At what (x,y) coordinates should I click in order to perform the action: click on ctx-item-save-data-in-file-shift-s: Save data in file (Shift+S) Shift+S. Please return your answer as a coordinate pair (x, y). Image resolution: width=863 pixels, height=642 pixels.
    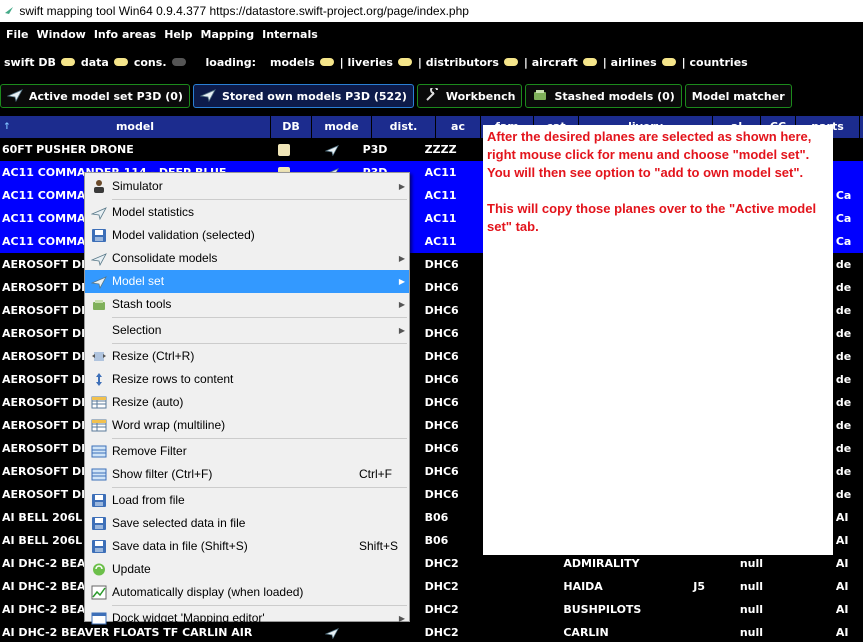
    Looking at the image, I should click on (247, 546).